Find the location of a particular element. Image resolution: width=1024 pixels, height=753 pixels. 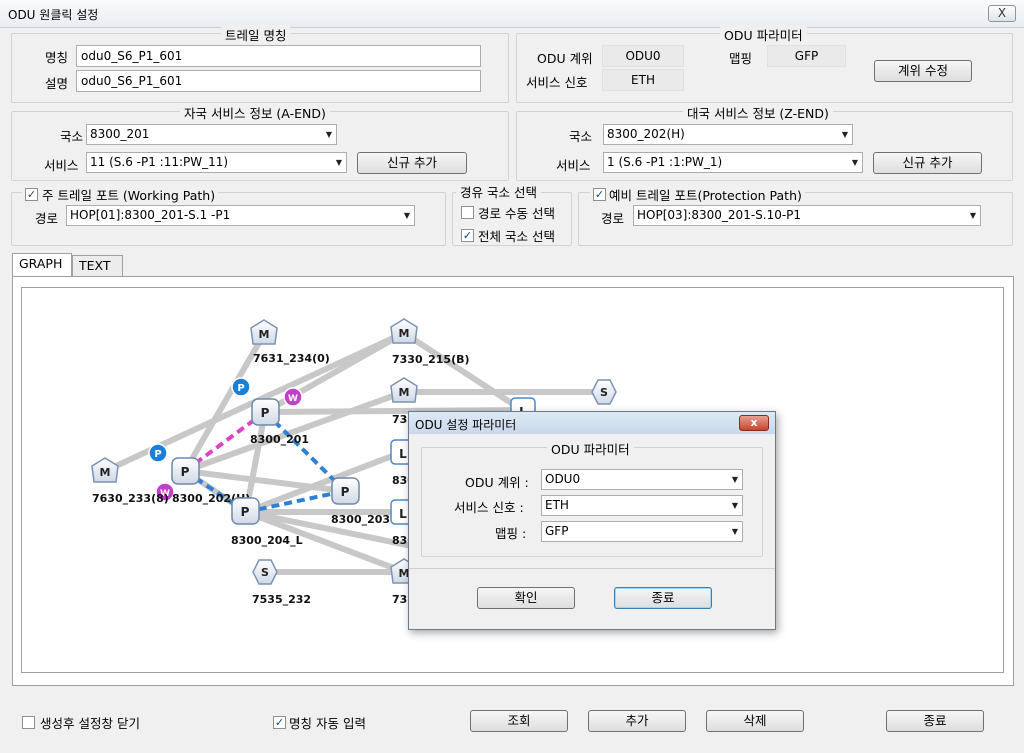

auto-name-label: 명칭 자동 입력 is located at coordinates (327, 723).